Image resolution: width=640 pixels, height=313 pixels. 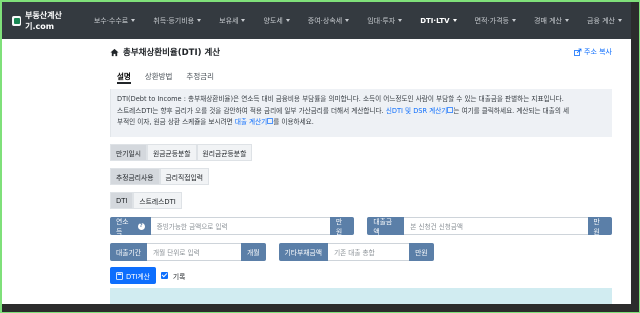 What do you see at coordinates (601, 20) in the screenshot?
I see `nav-label: 금융 계산` at bounding box center [601, 20].